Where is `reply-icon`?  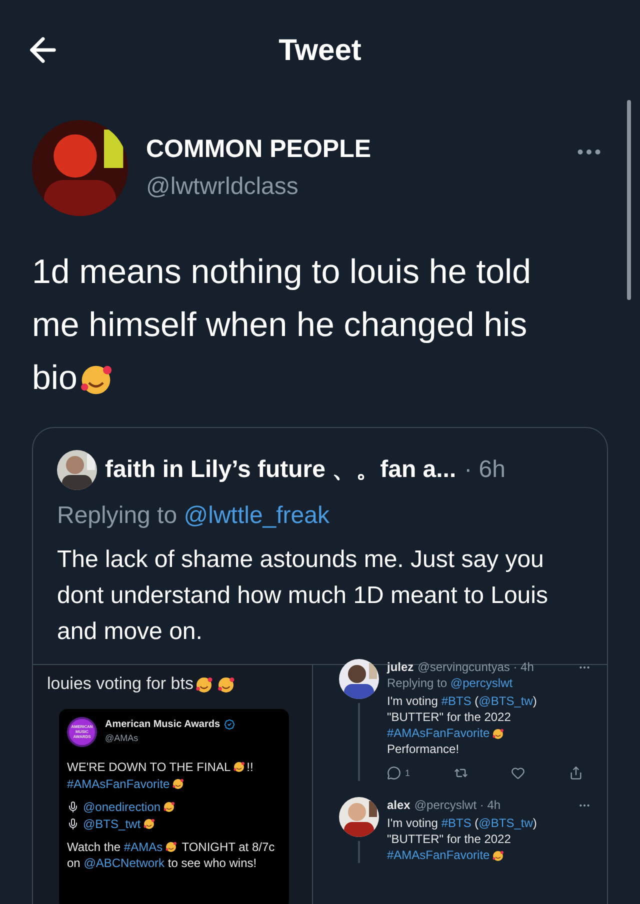 reply-icon is located at coordinates (394, 773).